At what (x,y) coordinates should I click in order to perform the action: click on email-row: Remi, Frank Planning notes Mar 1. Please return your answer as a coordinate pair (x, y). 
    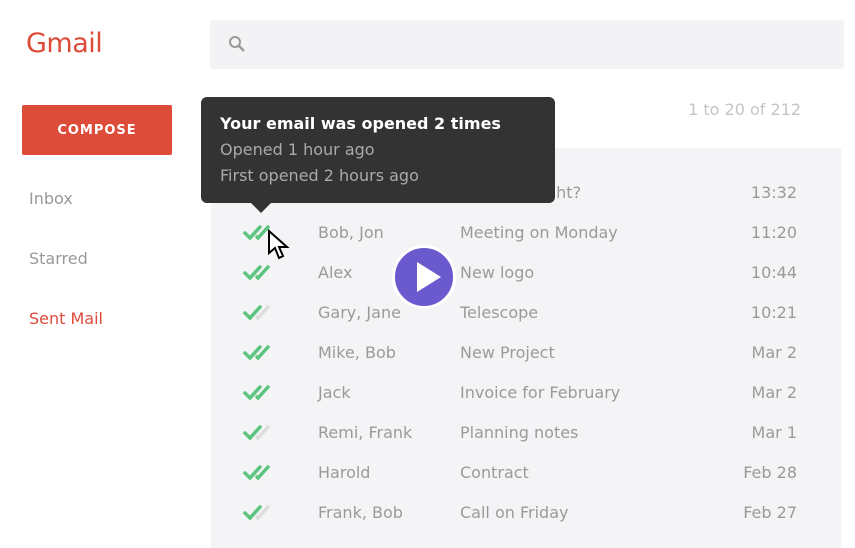
    Looking at the image, I should click on (526, 433).